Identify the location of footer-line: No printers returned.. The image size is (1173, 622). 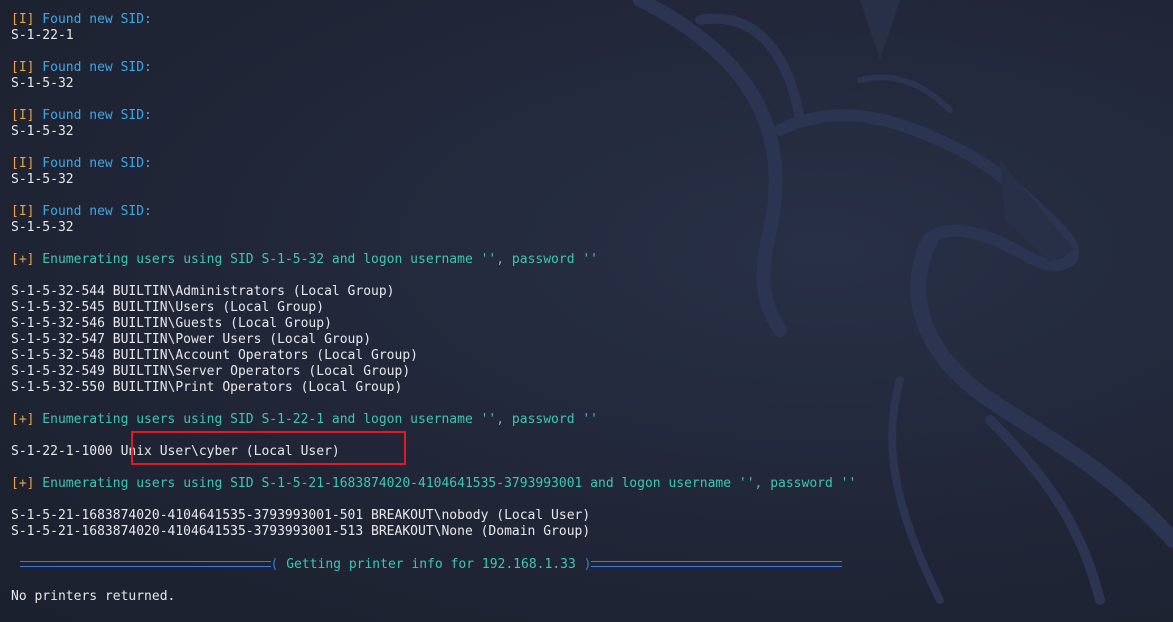
(93, 596).